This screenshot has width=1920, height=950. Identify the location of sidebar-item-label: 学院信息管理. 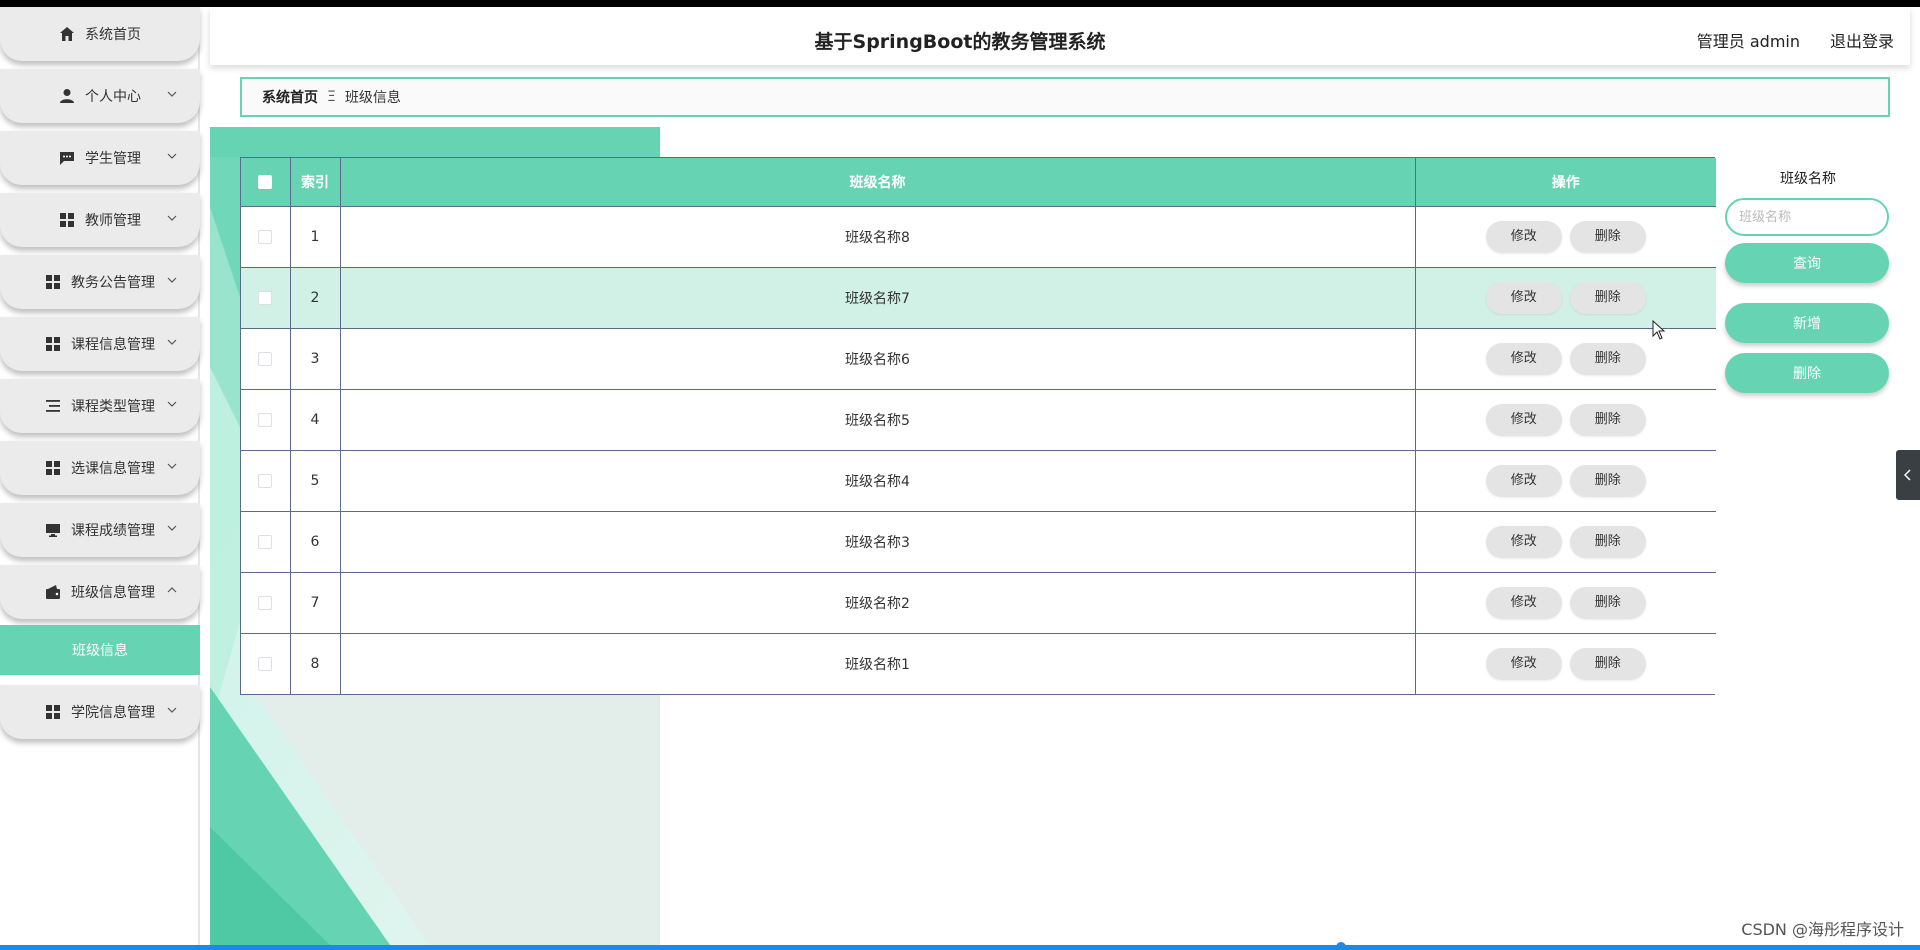
(113, 713).